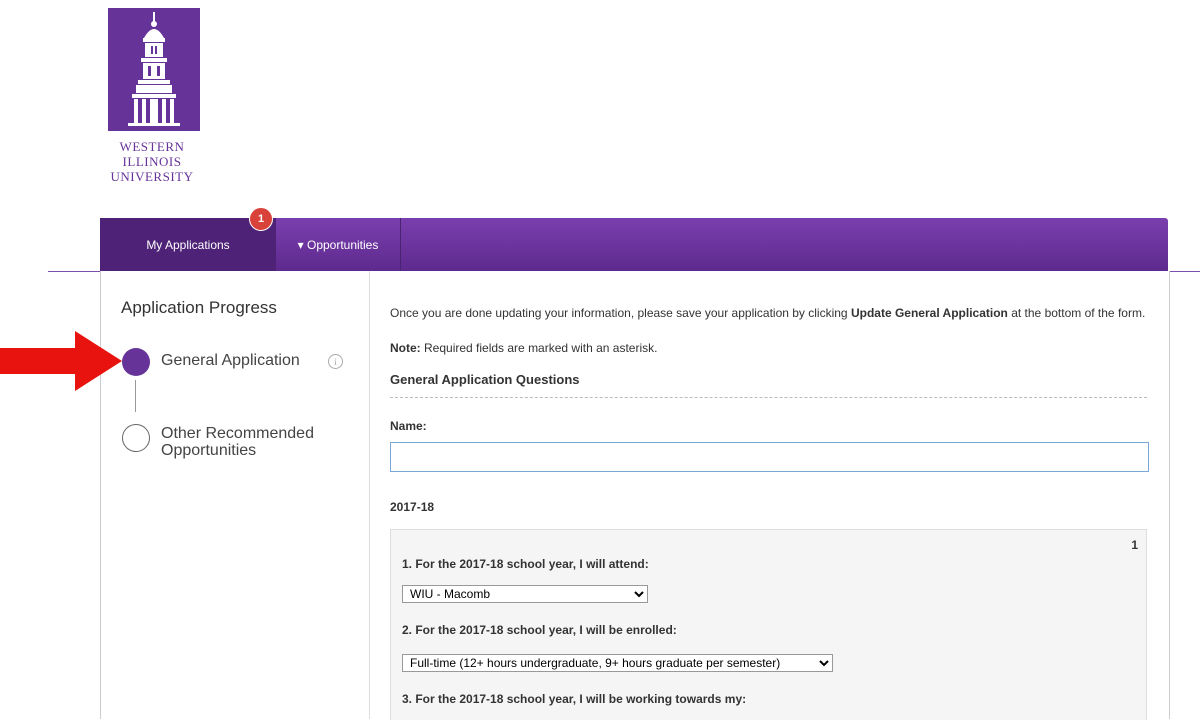  I want to click on section-title: General Application Questions, so click(485, 379).